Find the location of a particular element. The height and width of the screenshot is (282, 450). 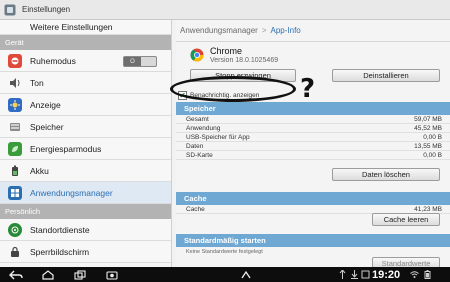

recent-apps-icon is located at coordinates (80, 274).